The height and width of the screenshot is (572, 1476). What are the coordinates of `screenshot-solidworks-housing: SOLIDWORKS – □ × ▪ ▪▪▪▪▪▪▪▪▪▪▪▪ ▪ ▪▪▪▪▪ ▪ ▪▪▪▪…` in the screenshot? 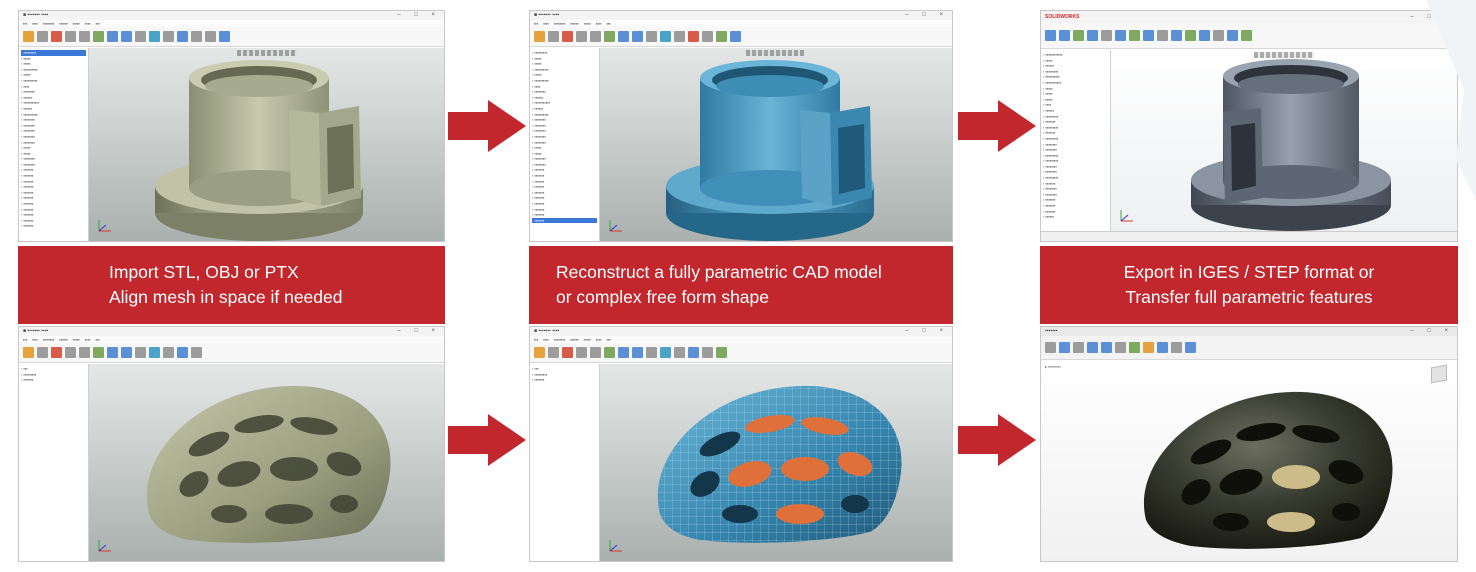 It's located at (1249, 126).